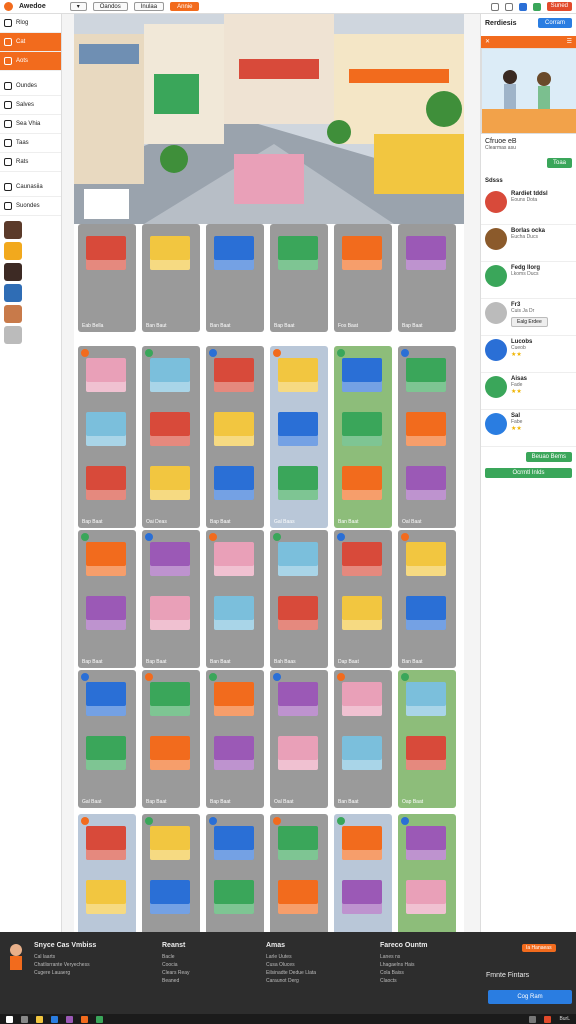 Image resolution: width=576 pixels, height=1024 pixels. What do you see at coordinates (559, 6) in the screenshot?
I see `status-badge: Suned` at bounding box center [559, 6].